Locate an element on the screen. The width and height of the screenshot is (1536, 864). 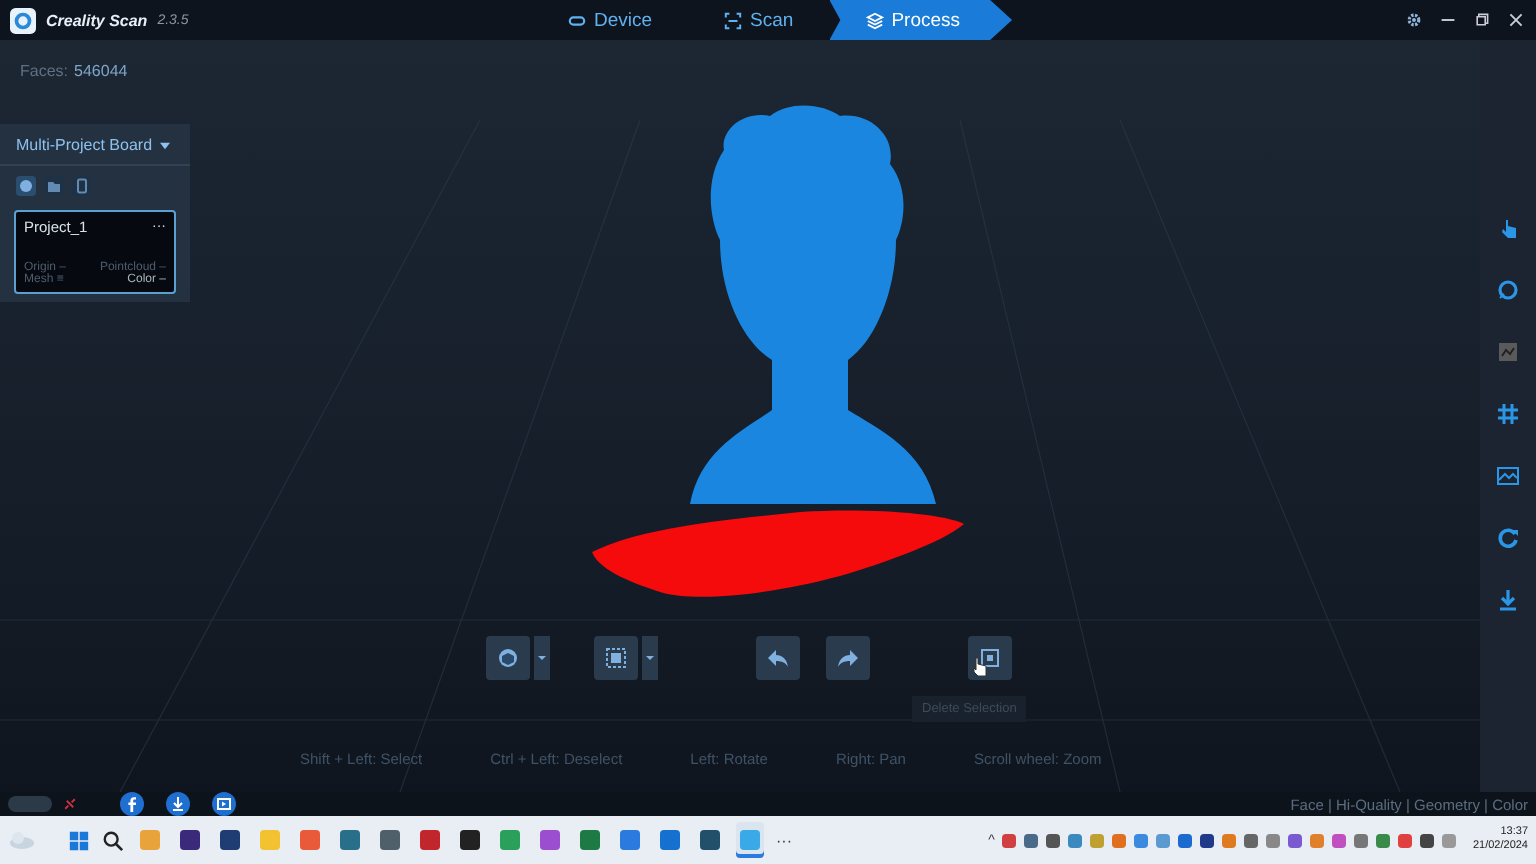
select-button is located at coordinates (616, 658).